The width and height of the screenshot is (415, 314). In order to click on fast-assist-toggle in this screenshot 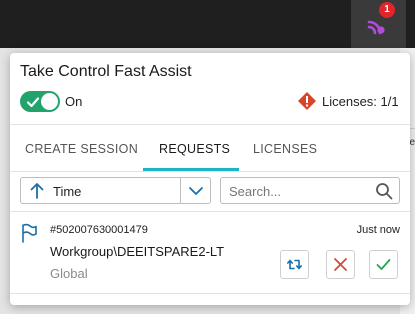, I will do `click(40, 101)`.